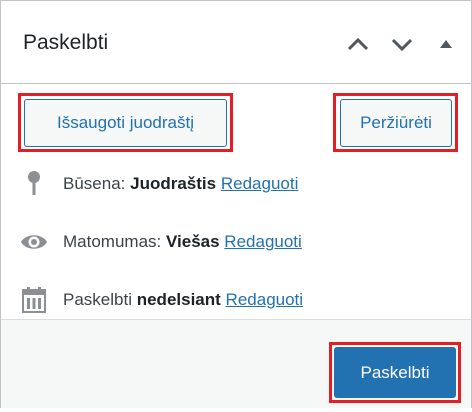 Image resolution: width=472 pixels, height=412 pixels. I want to click on save-draft-button: Išsaugoti juodraštį, so click(125, 123).